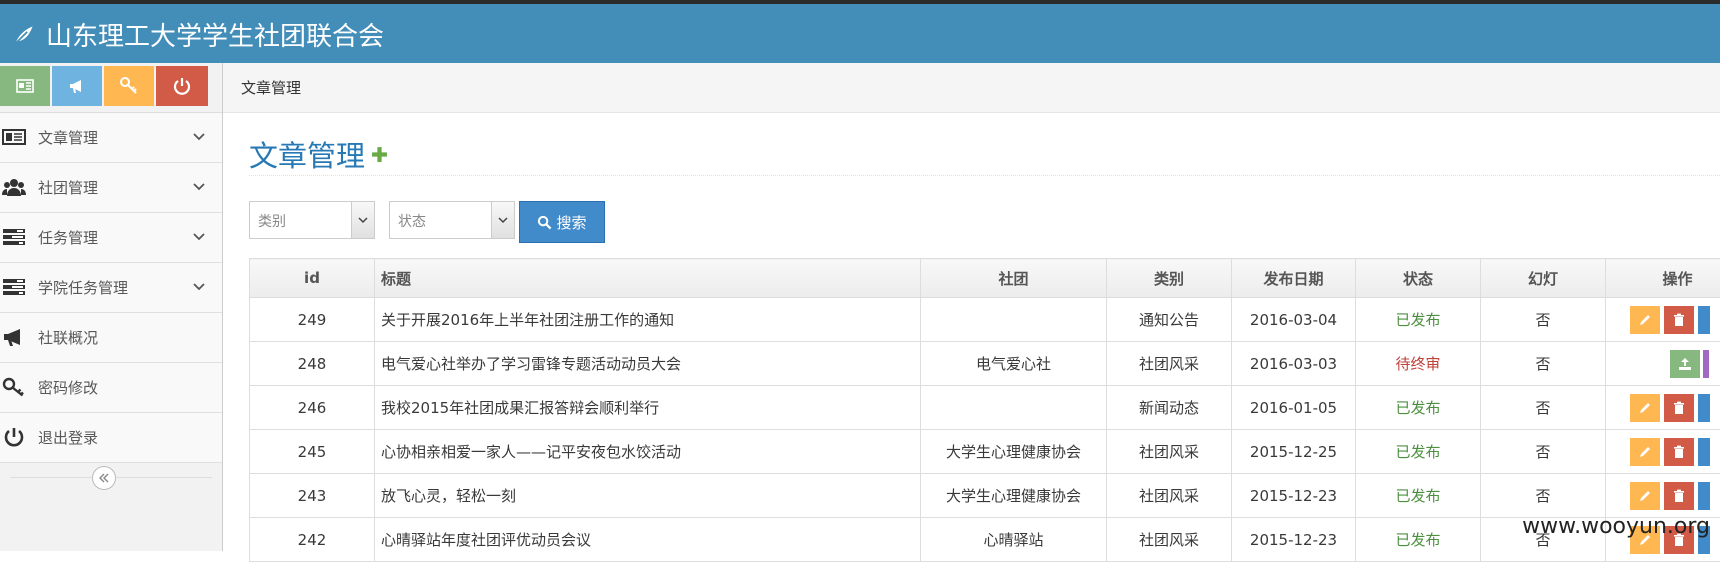  I want to click on column-header: 发布日期, so click(1294, 278).